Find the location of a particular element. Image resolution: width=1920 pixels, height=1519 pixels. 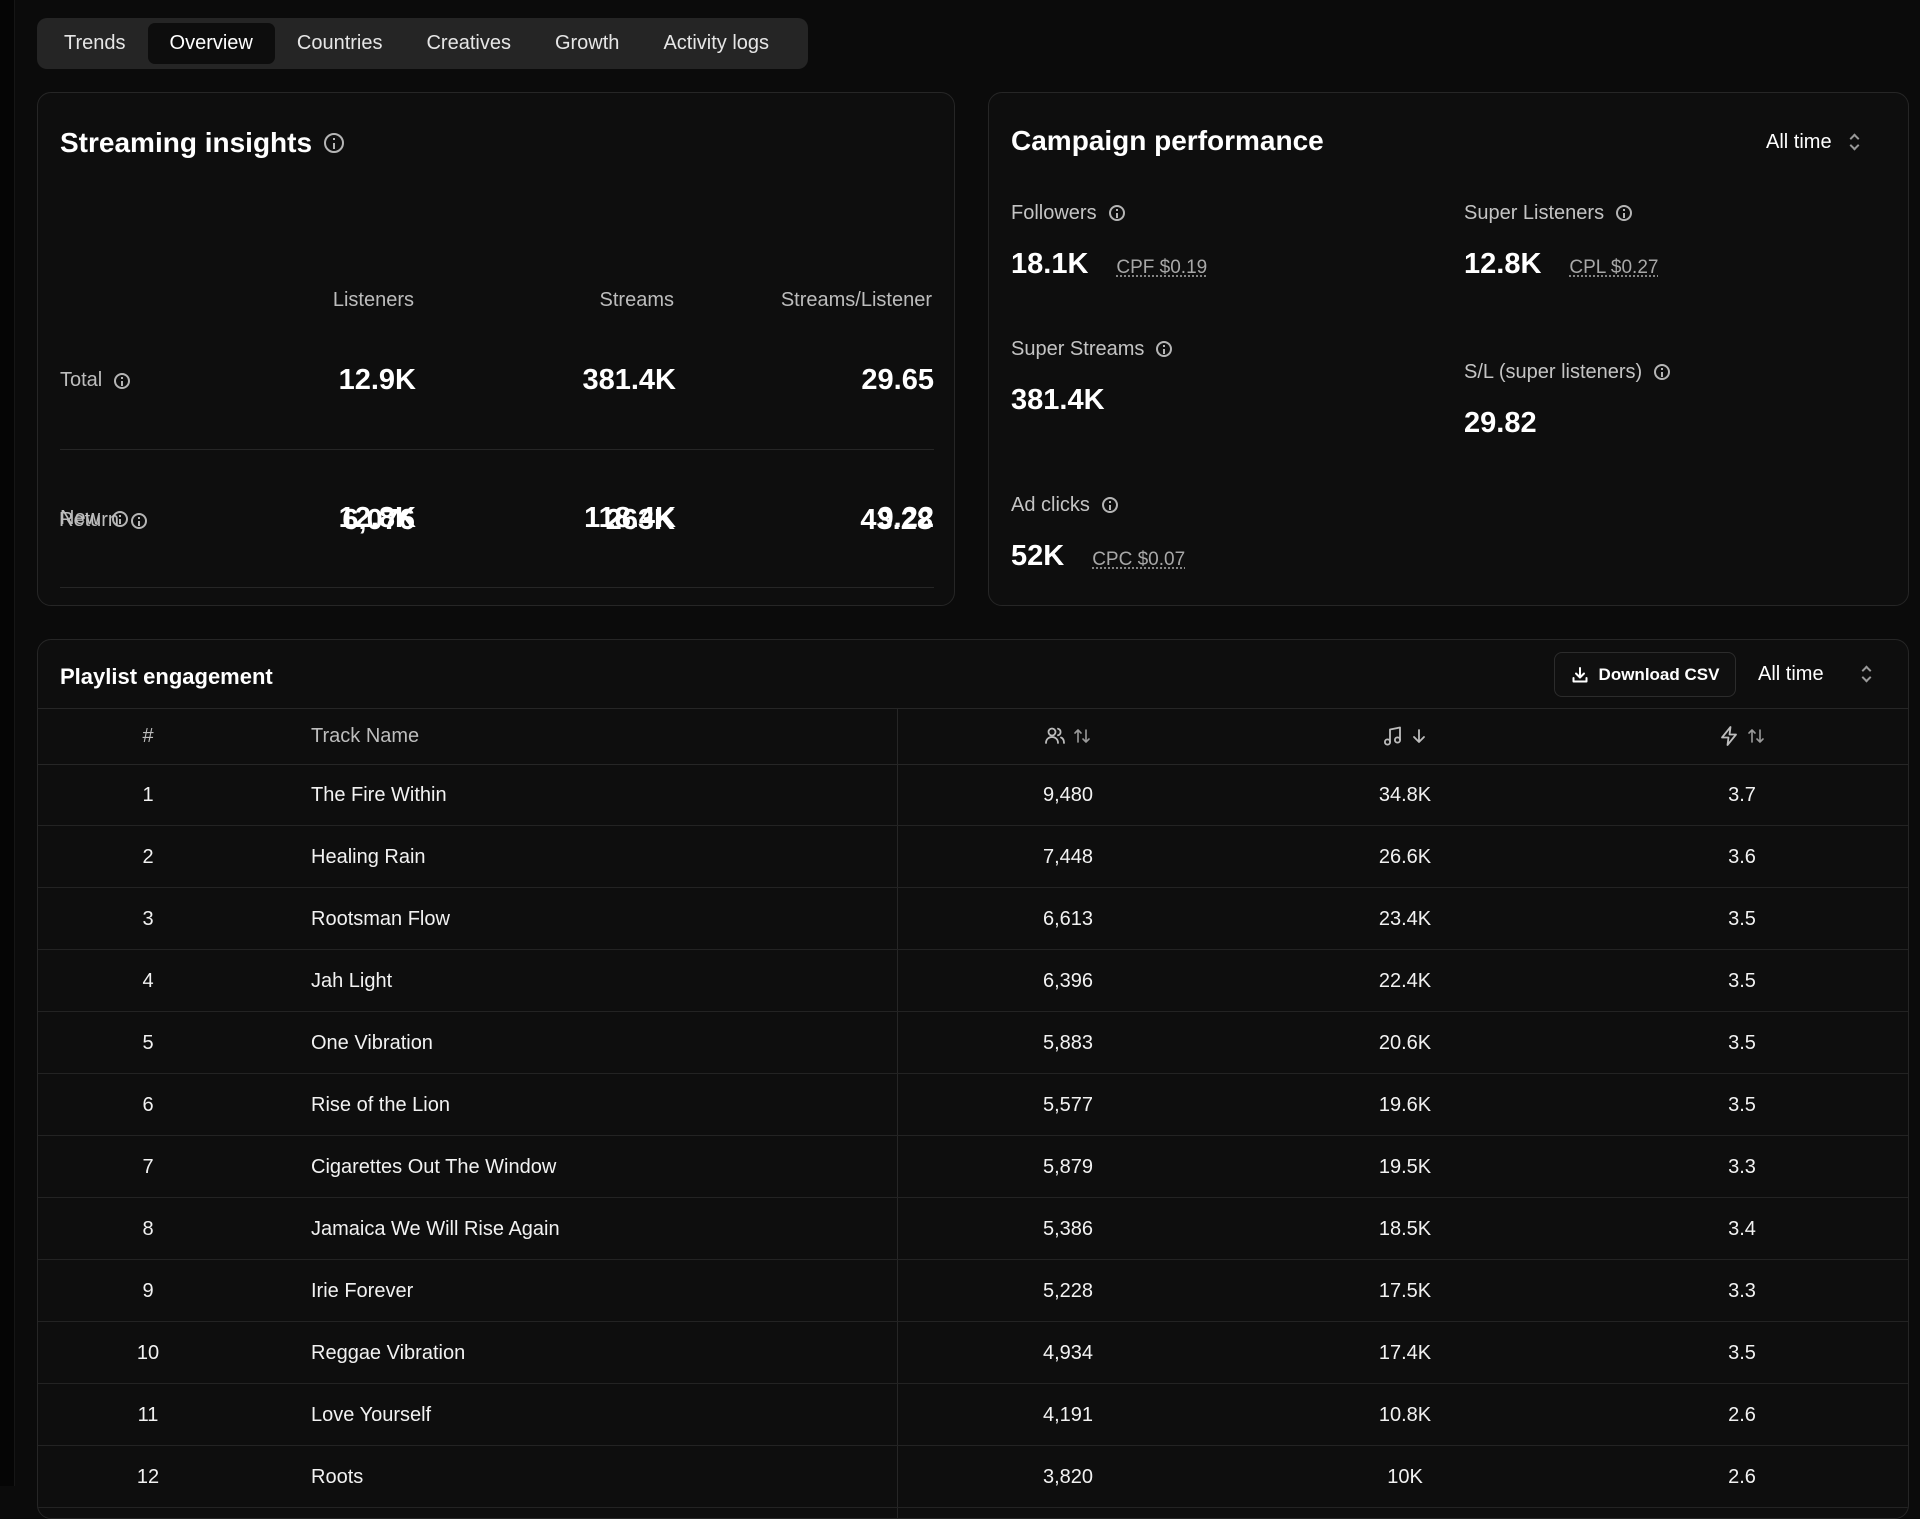

table-row: 2 Healing Rain 7,448 26.6K 3.6 is located at coordinates (973, 857).